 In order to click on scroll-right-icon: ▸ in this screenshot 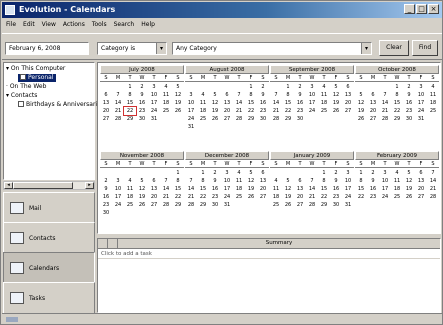, I will do `click(89, 185)`.